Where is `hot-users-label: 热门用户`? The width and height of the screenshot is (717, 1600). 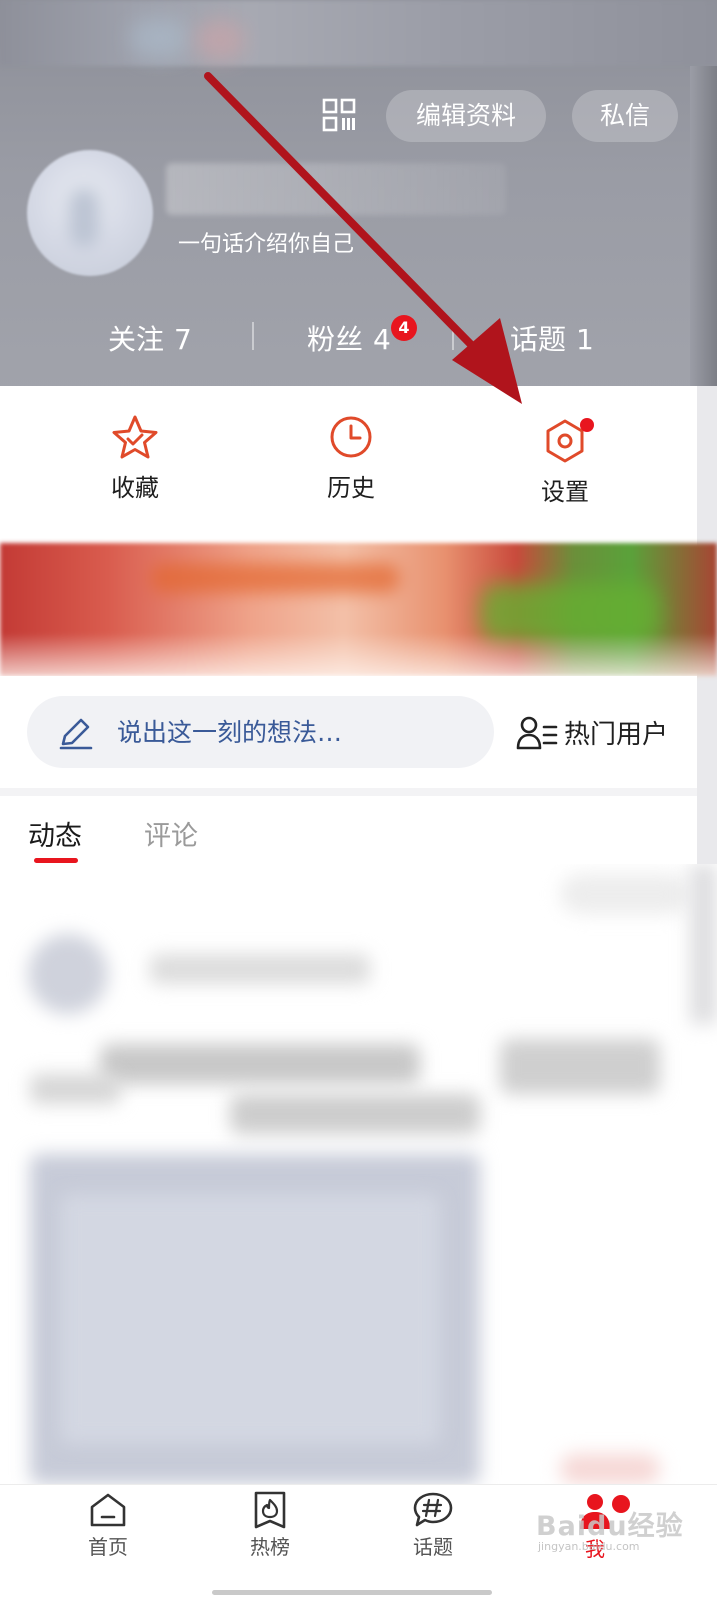
hot-users-label: 热门用户 is located at coordinates (616, 735).